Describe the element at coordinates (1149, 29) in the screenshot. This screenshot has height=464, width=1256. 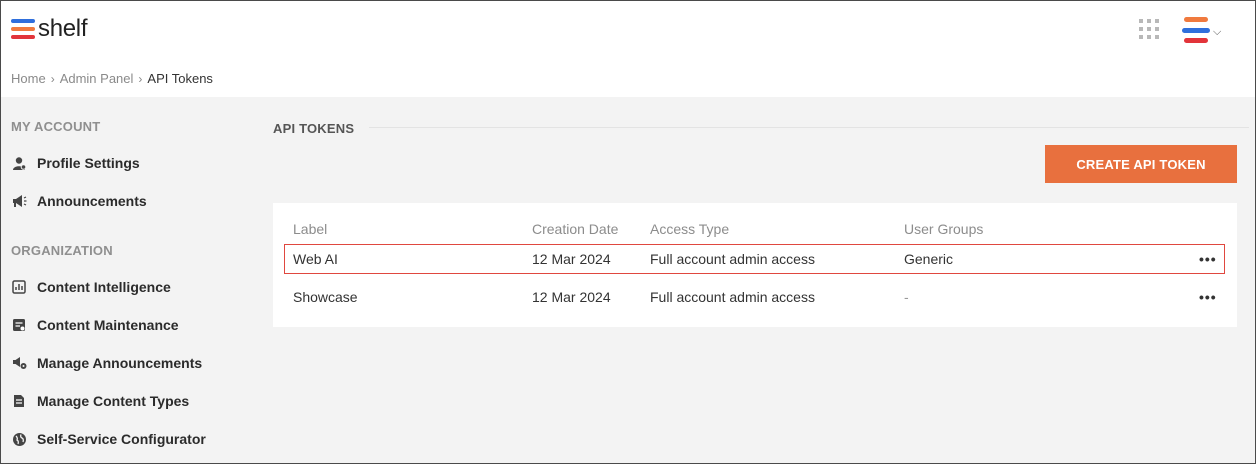
I see `apps-grid-icon` at that location.